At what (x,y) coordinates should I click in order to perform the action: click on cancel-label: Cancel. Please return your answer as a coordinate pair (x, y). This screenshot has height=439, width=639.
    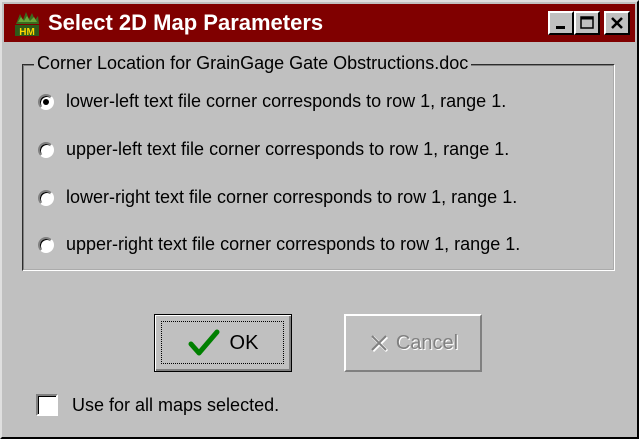
    Looking at the image, I should click on (427, 342).